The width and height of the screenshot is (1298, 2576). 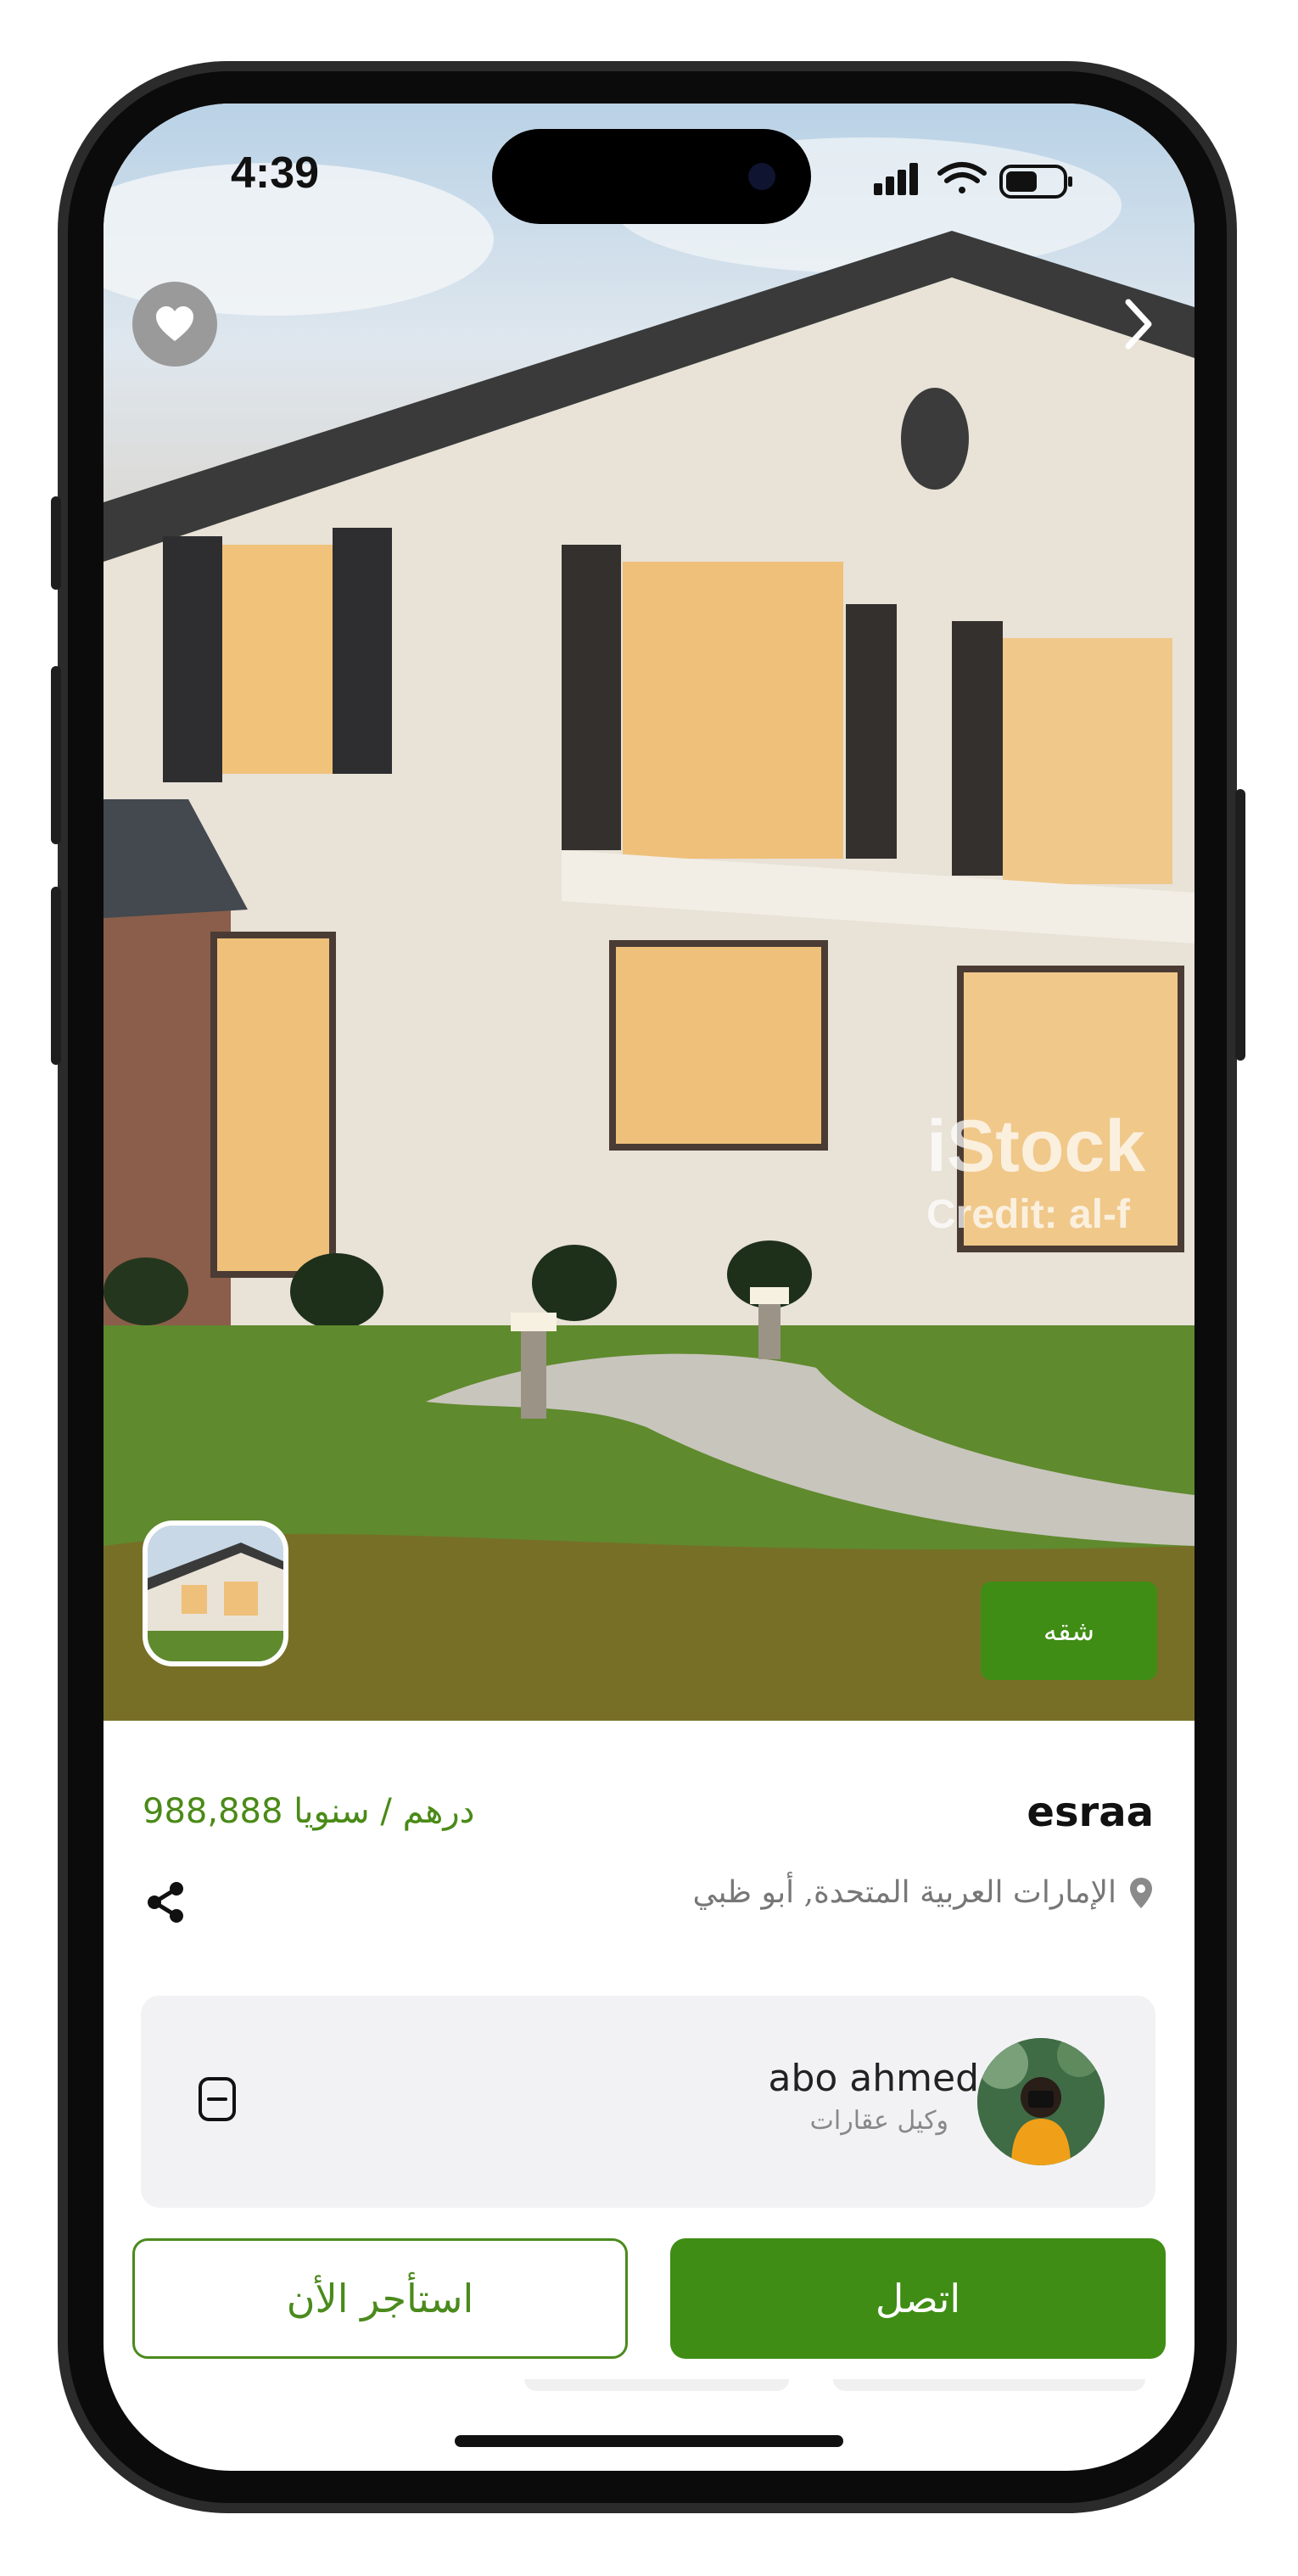 I want to click on volume-up-button, so click(x=56, y=755).